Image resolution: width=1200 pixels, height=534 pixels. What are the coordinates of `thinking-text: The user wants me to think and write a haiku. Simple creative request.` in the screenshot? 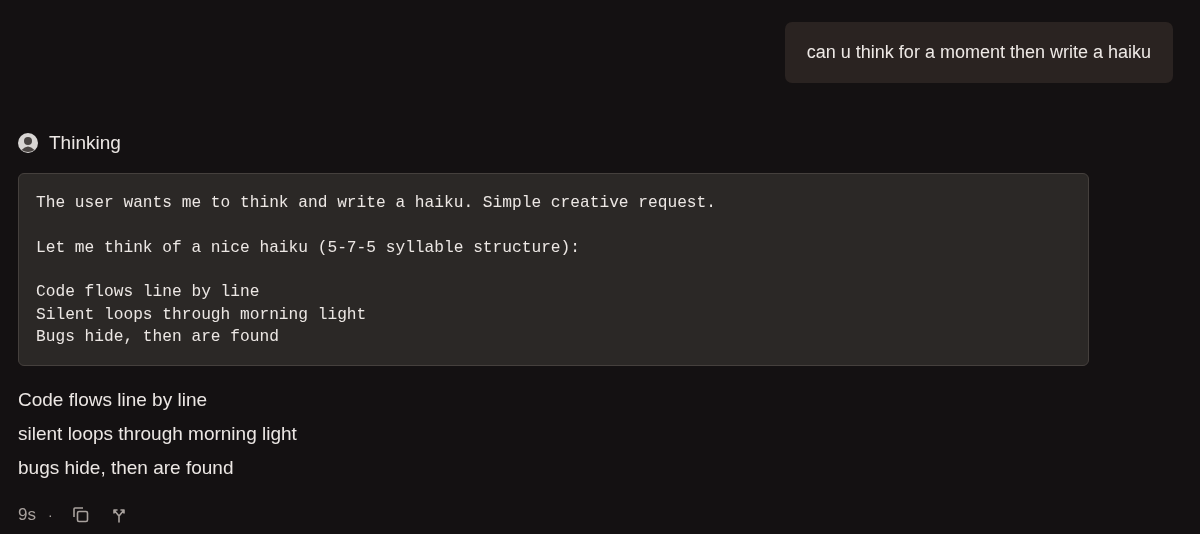 It's located at (376, 203).